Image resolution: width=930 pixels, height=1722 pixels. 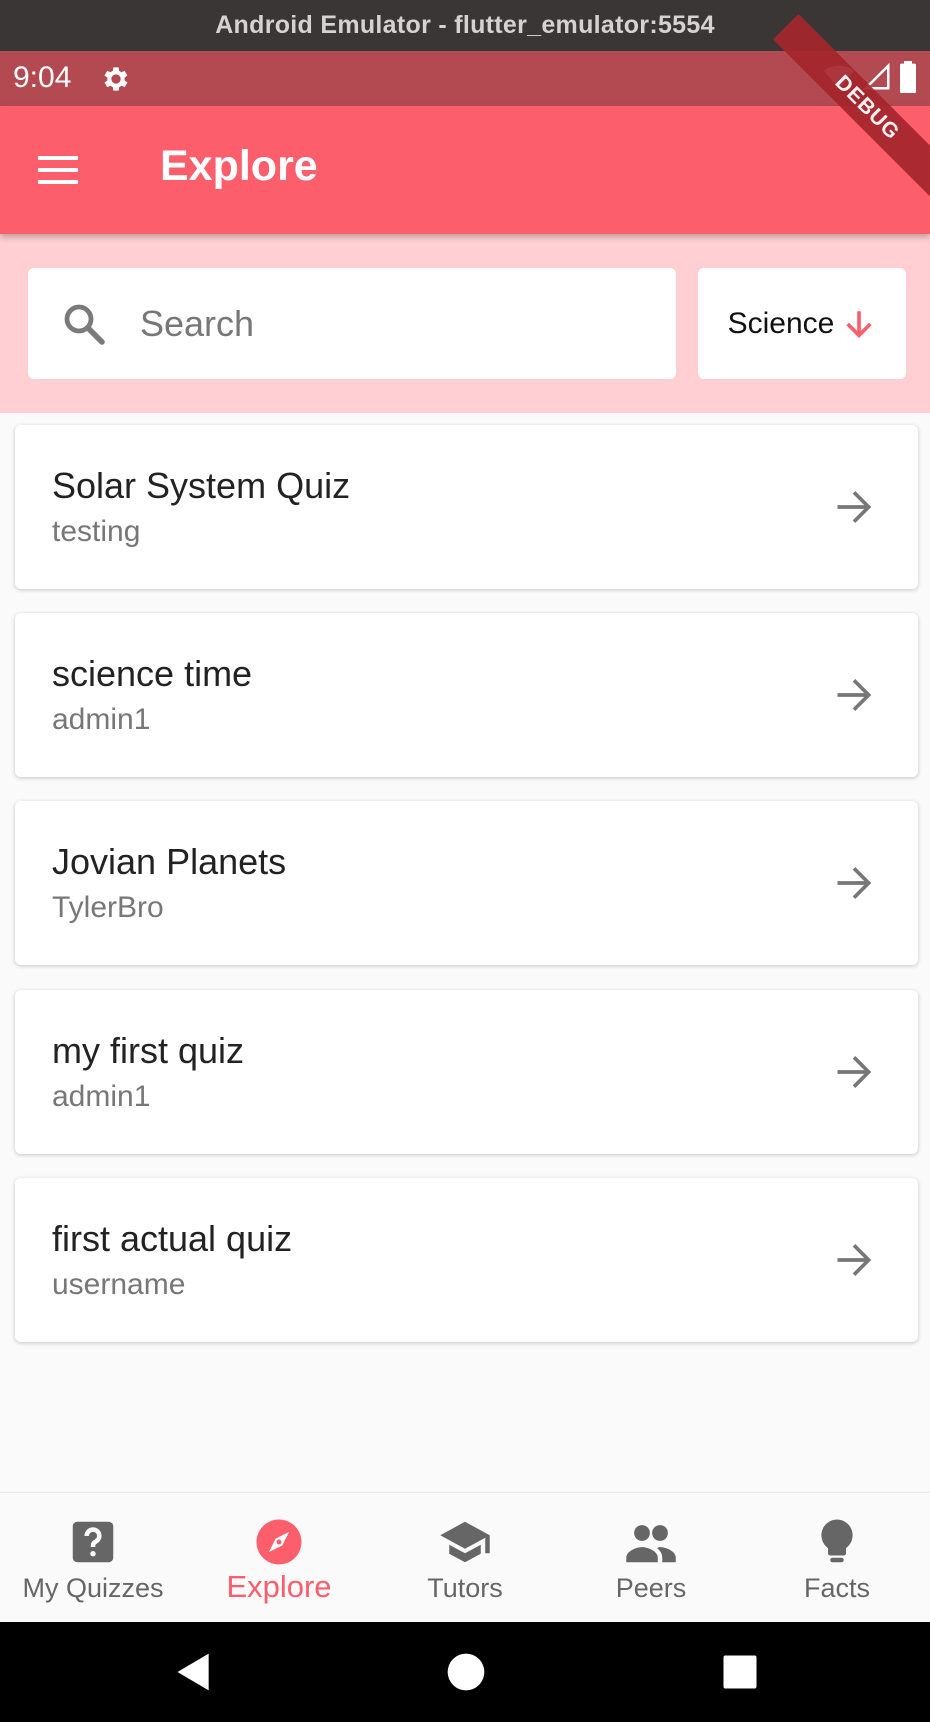 What do you see at coordinates (466, 507) in the screenshot?
I see `quiz-card: Solar System Quiz testing` at bounding box center [466, 507].